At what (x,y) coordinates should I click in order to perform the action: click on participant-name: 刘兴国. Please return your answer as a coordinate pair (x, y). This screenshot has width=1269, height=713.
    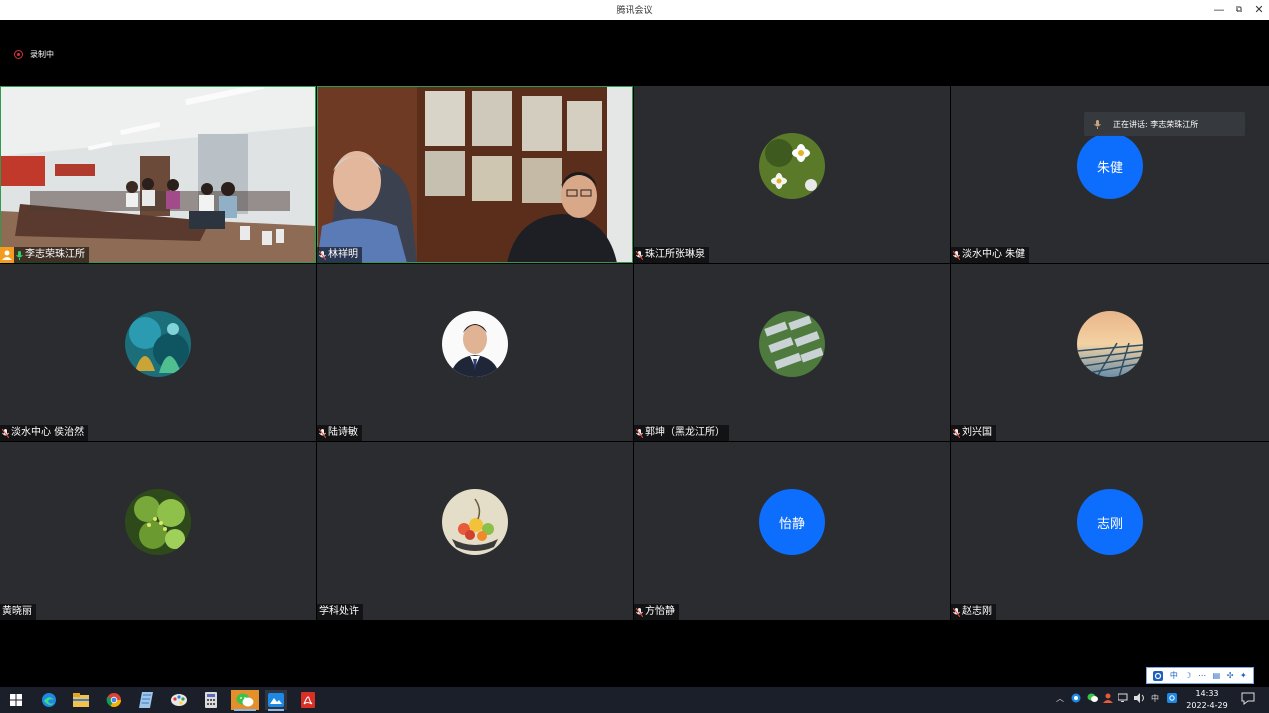
    Looking at the image, I should click on (977, 432).